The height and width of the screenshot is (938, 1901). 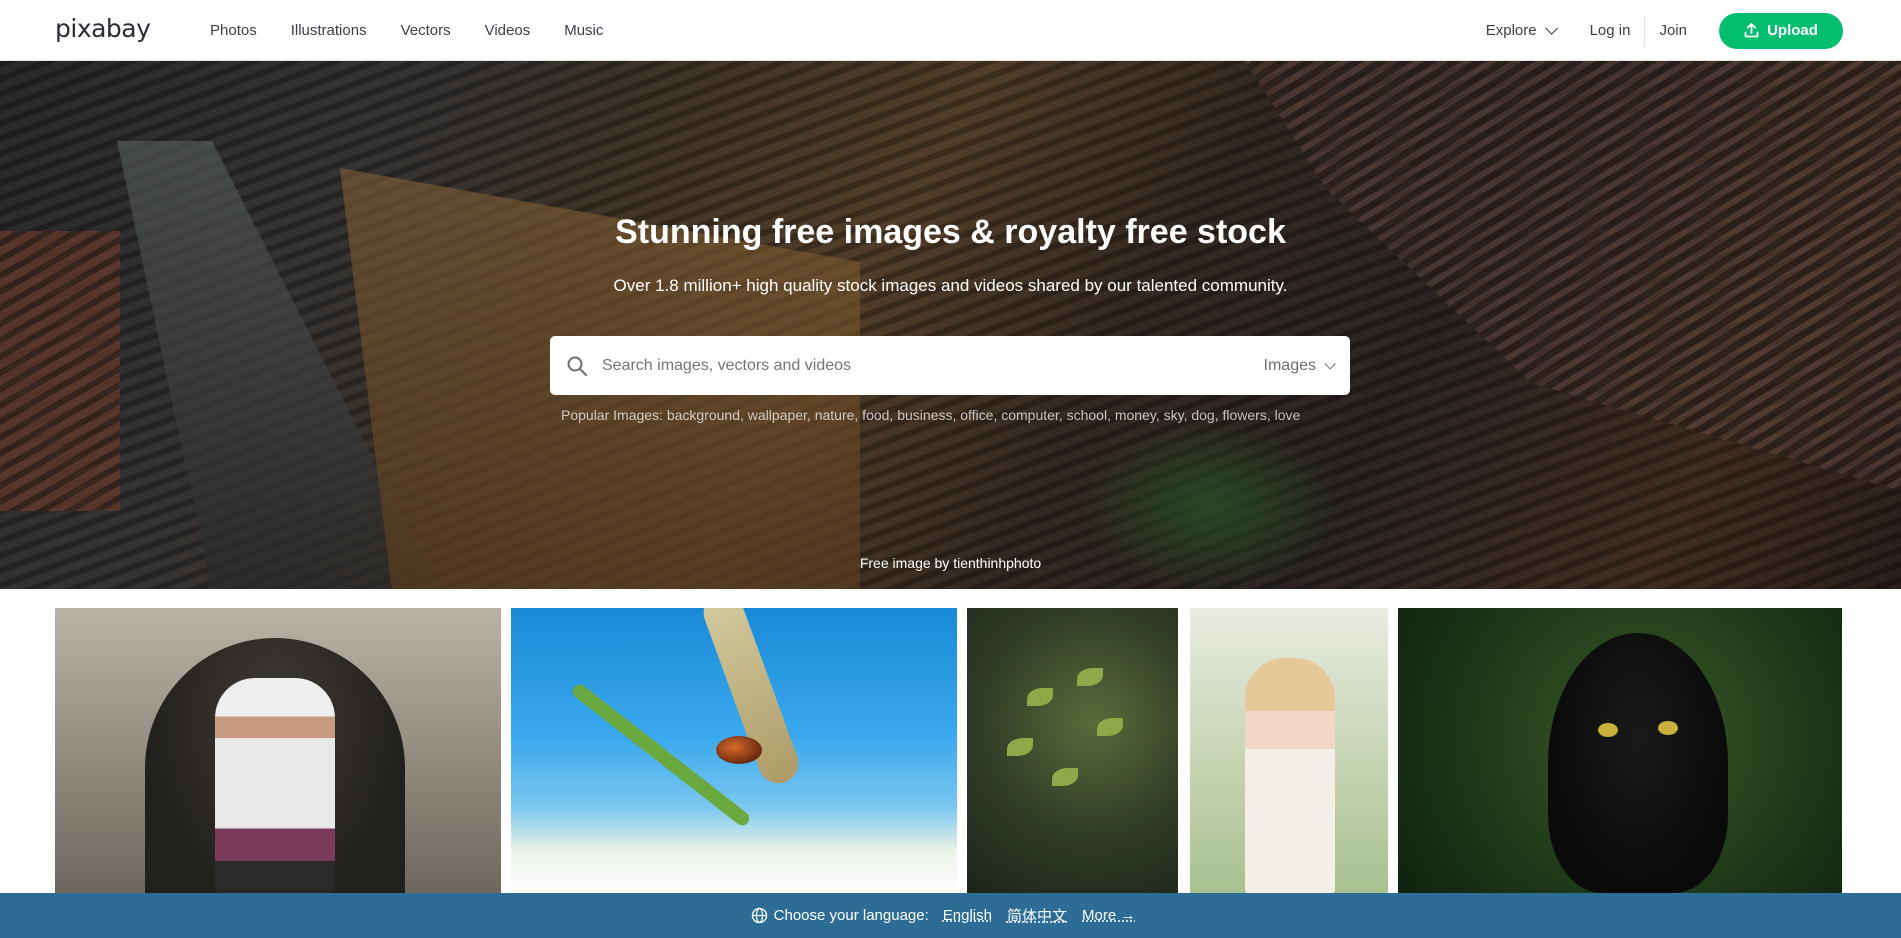 I want to click on language-english: English, so click(x=967, y=915).